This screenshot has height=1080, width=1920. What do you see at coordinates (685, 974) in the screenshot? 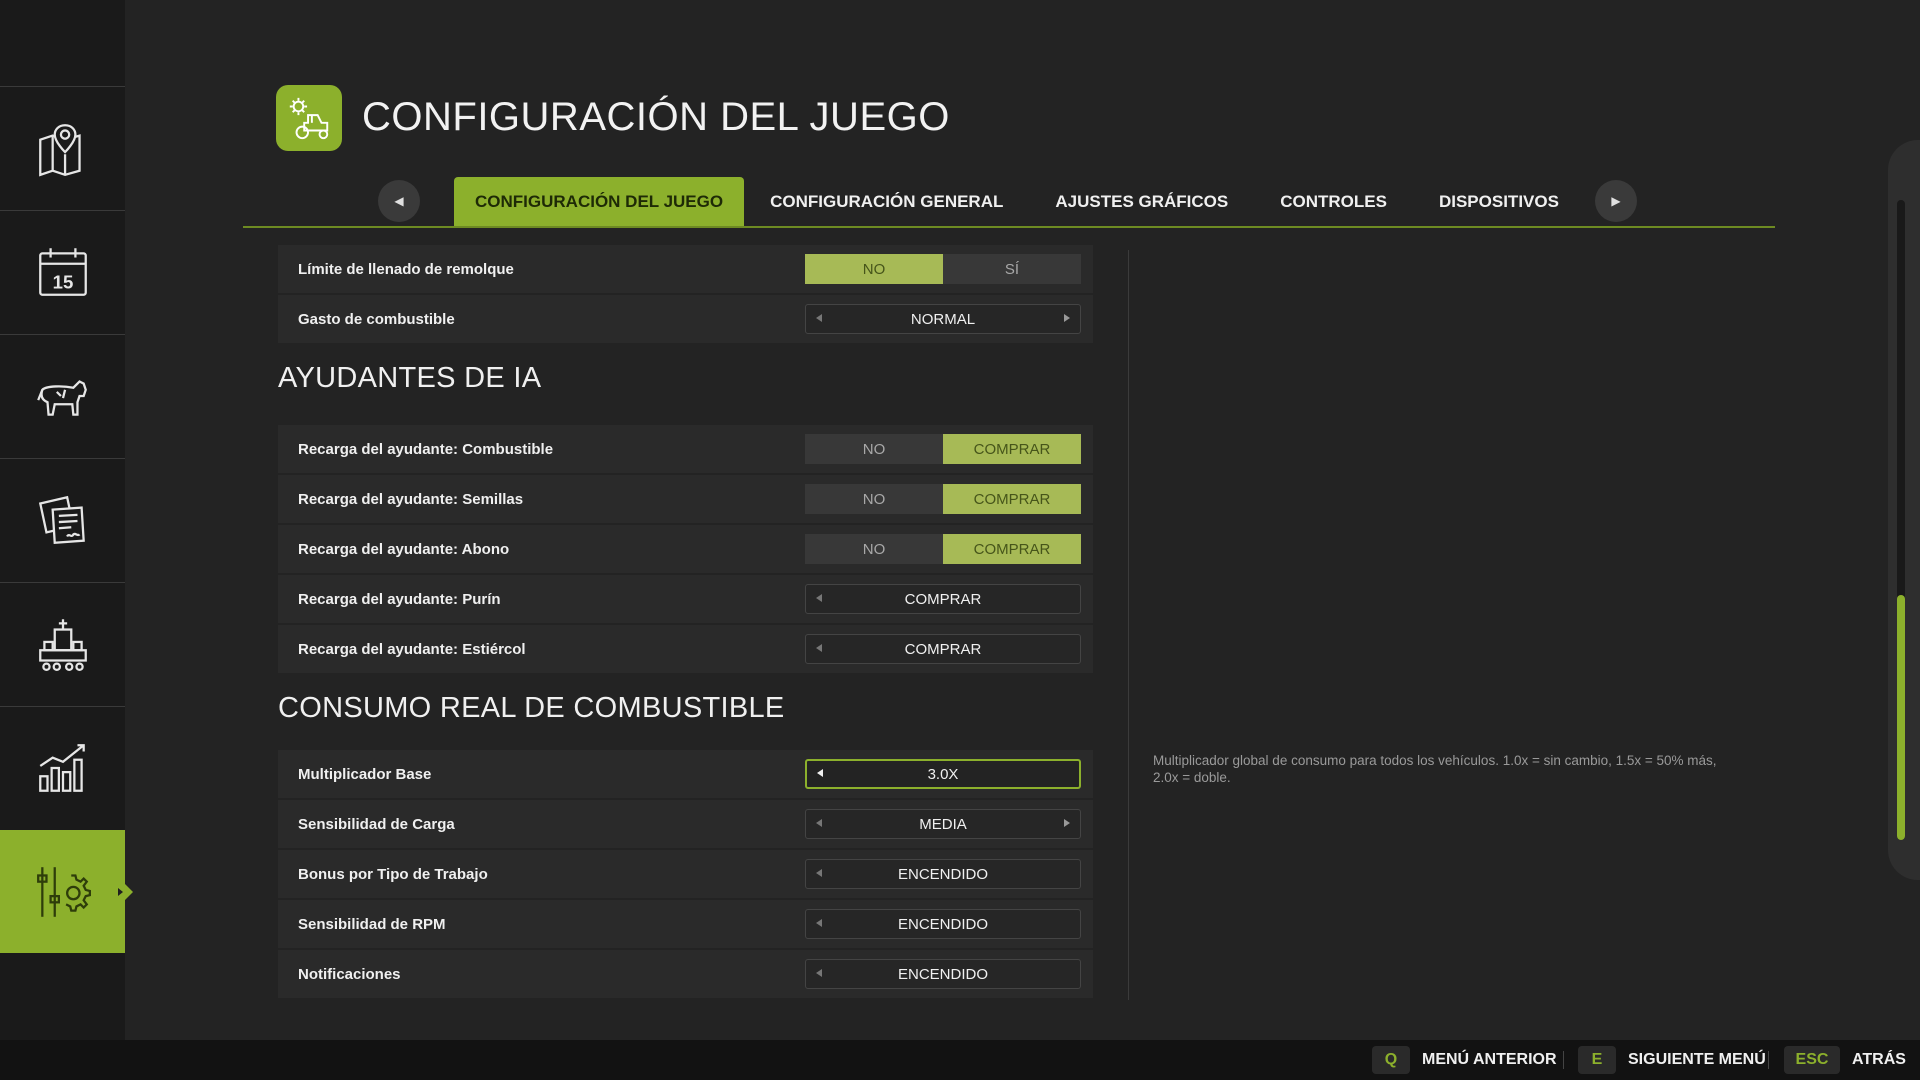
I see `setting-row-notifications: Notificaciones ENCENDIDO` at bounding box center [685, 974].